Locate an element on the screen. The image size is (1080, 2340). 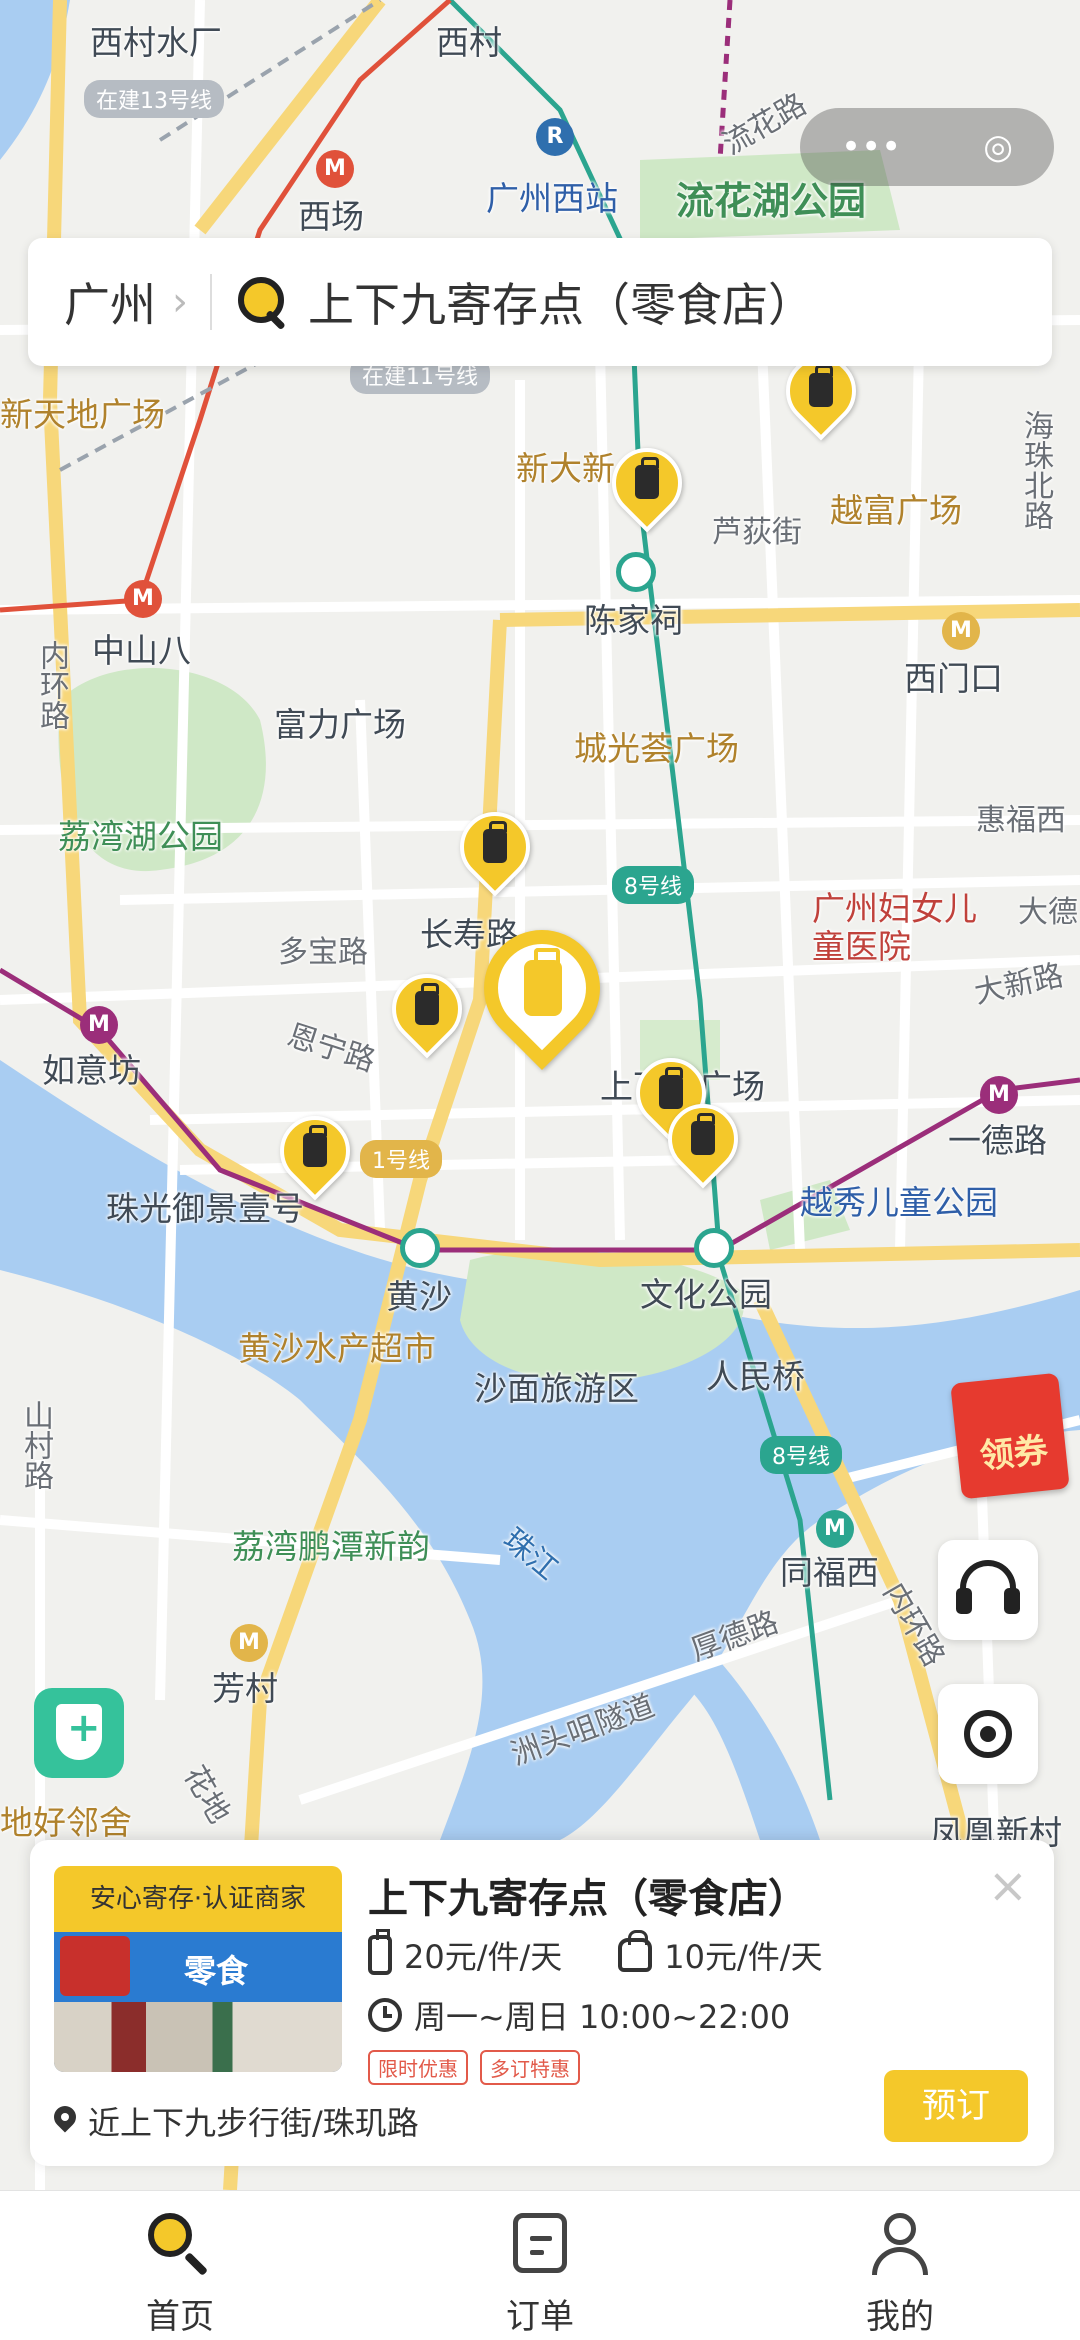
customer-service-button is located at coordinates (988, 1590).